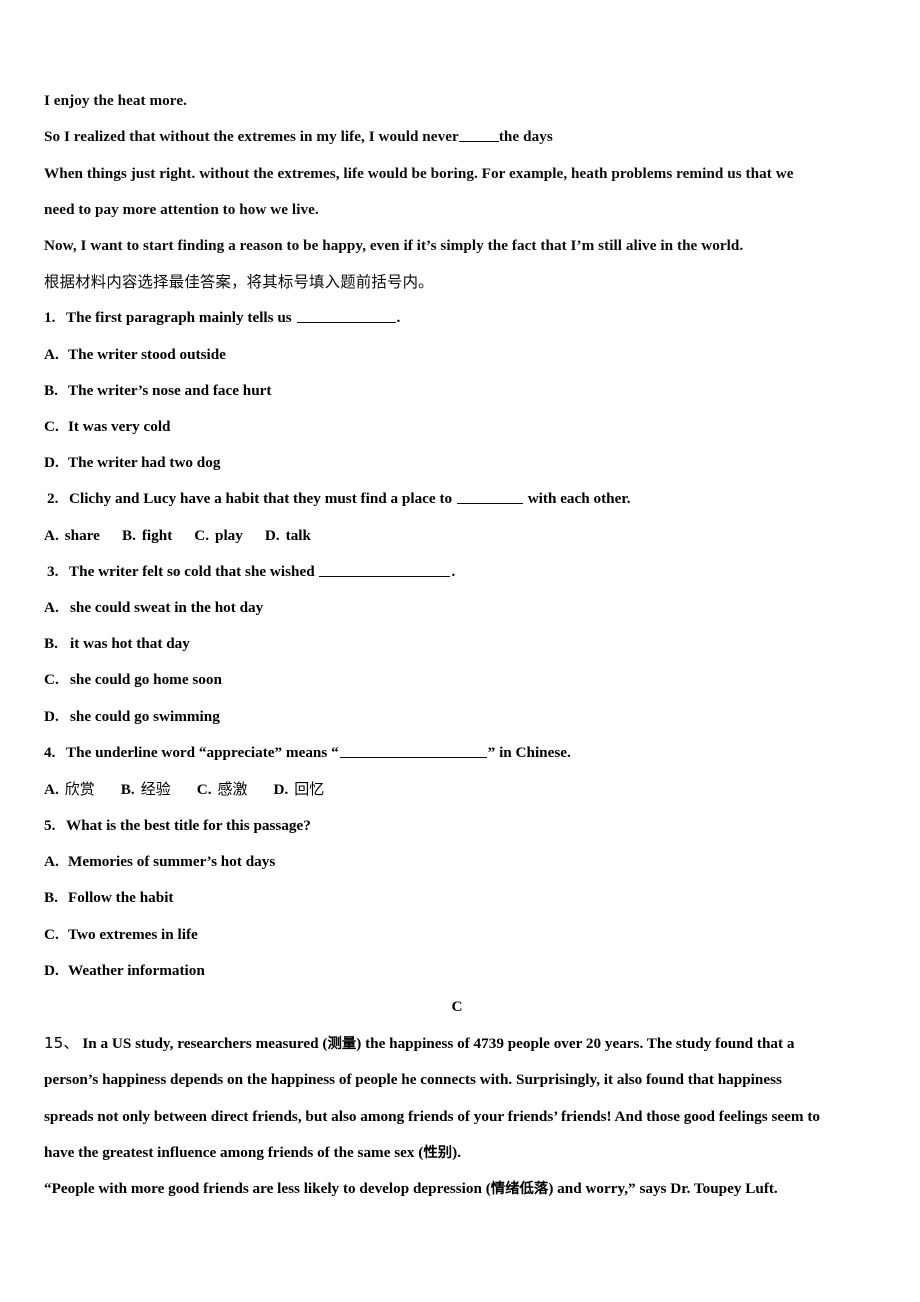 Image resolution: width=920 pixels, height=1302 pixels. I want to click on option-text: Memories of summer’s hot days, so click(172, 862).